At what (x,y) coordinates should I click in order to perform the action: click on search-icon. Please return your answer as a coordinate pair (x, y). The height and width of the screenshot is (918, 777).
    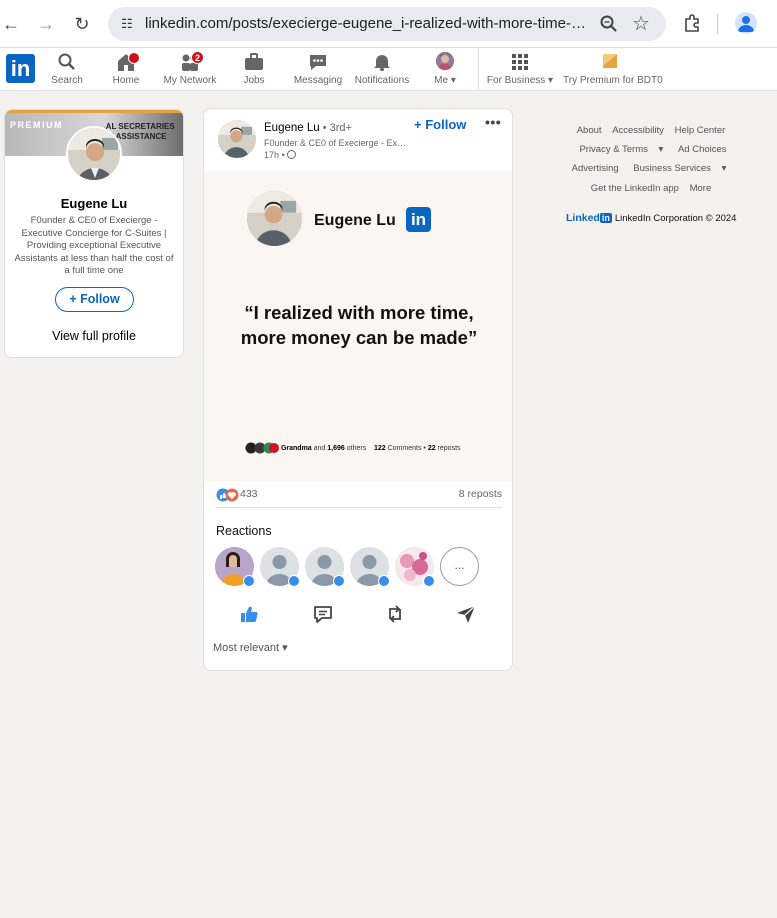
    Looking at the image, I should click on (66, 61).